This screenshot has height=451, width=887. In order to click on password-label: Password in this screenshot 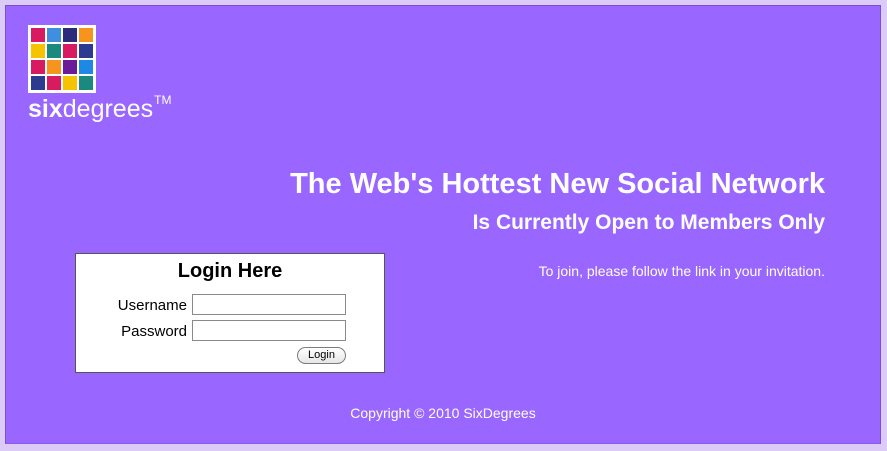, I will do `click(154, 331)`.